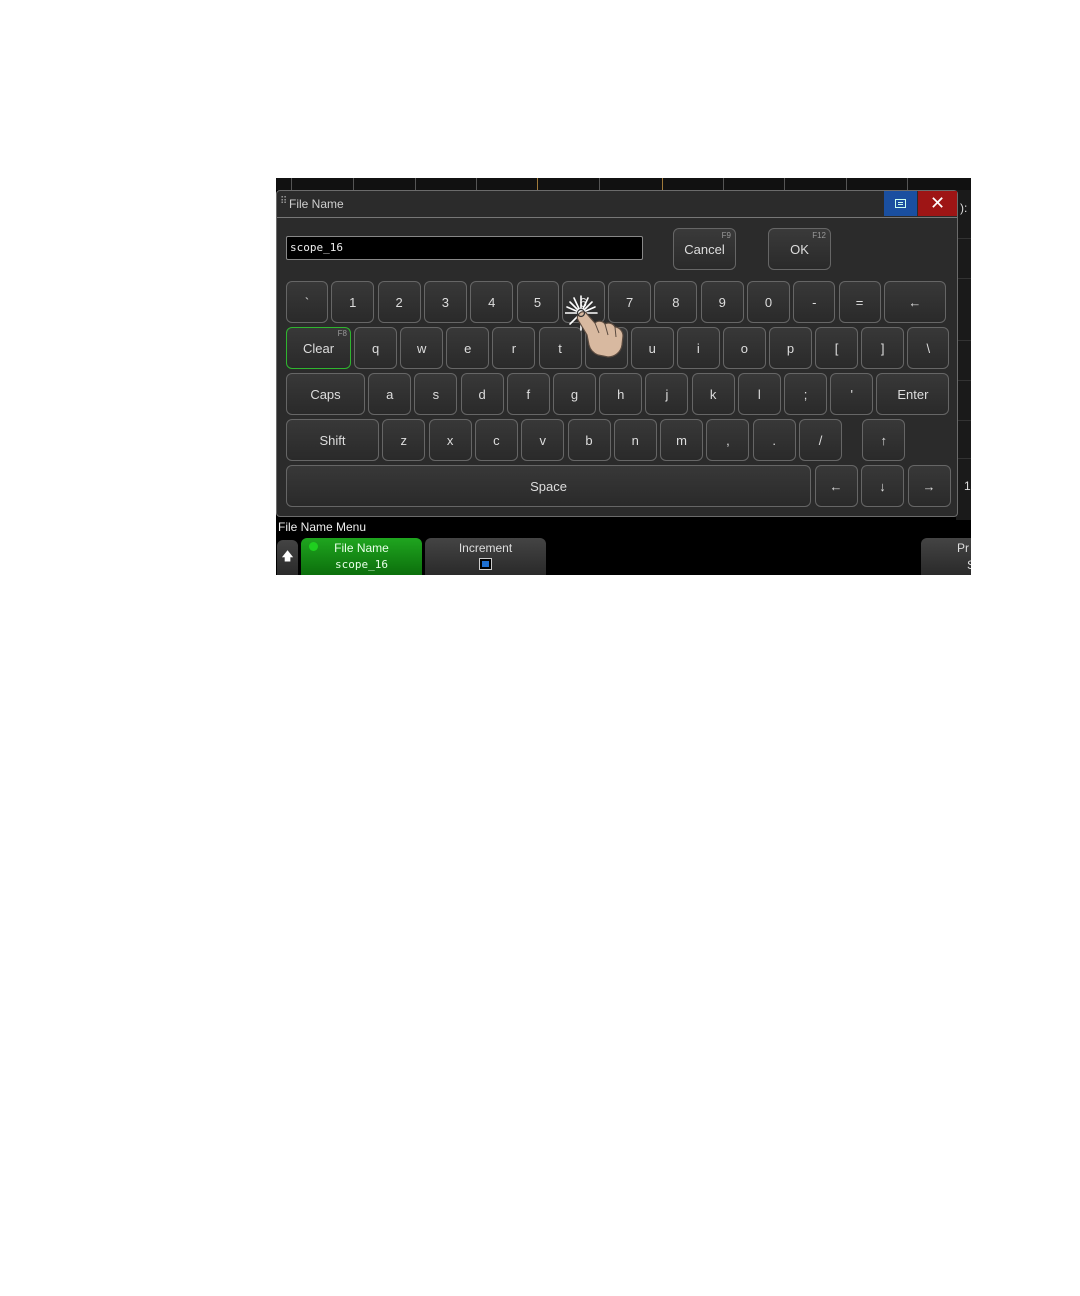 The image size is (1080, 1296). I want to click on key-6: 6, so click(583, 302).